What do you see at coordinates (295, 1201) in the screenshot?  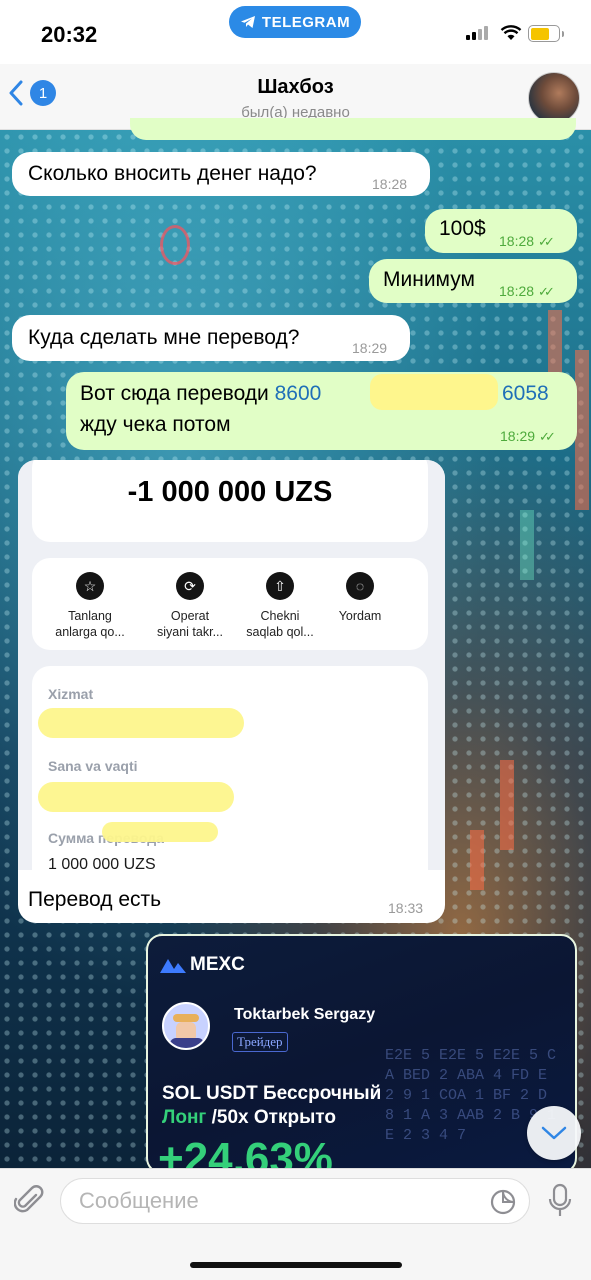 I see `message-input` at bounding box center [295, 1201].